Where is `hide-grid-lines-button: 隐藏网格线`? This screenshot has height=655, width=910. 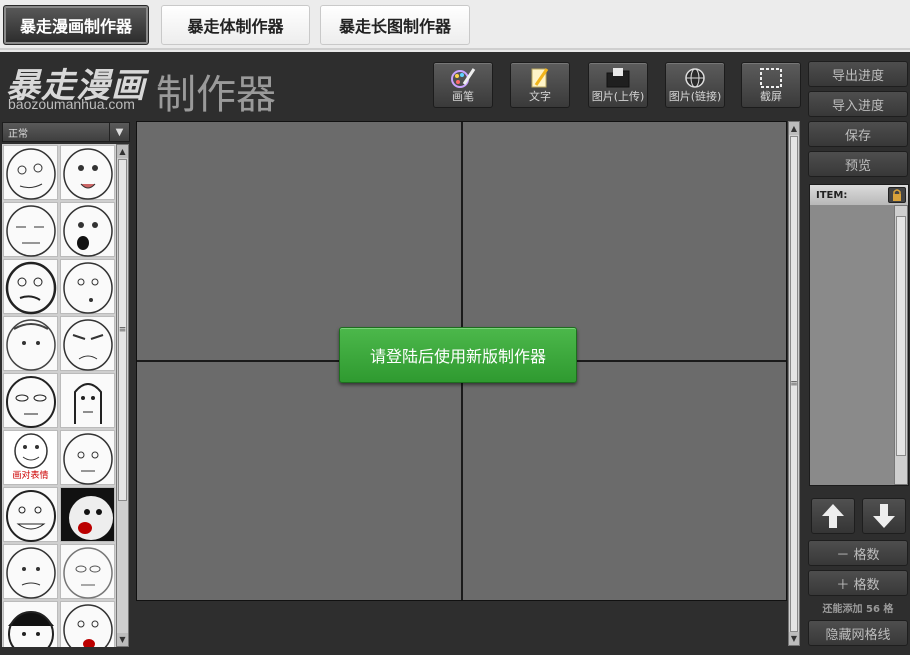
hide-grid-lines-button: 隐藏网格线 is located at coordinates (858, 633).